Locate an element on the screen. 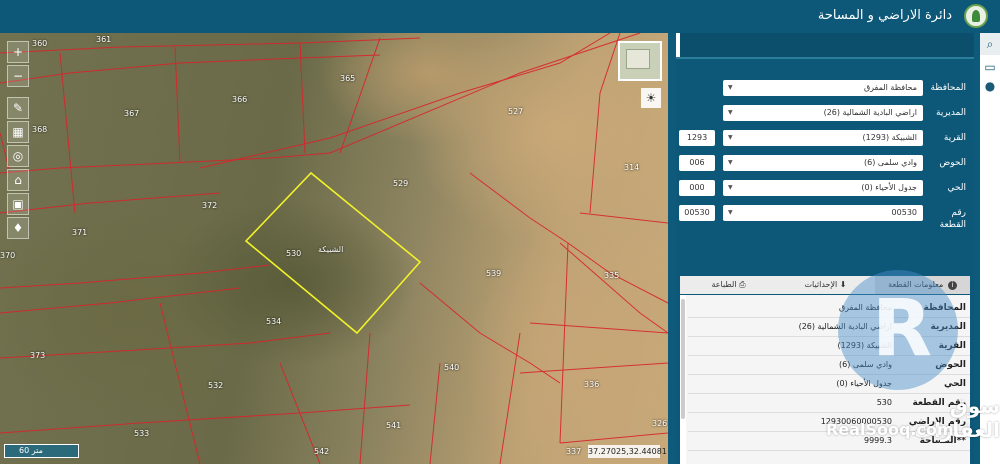  basin-label: الحوض is located at coordinates (952, 163).